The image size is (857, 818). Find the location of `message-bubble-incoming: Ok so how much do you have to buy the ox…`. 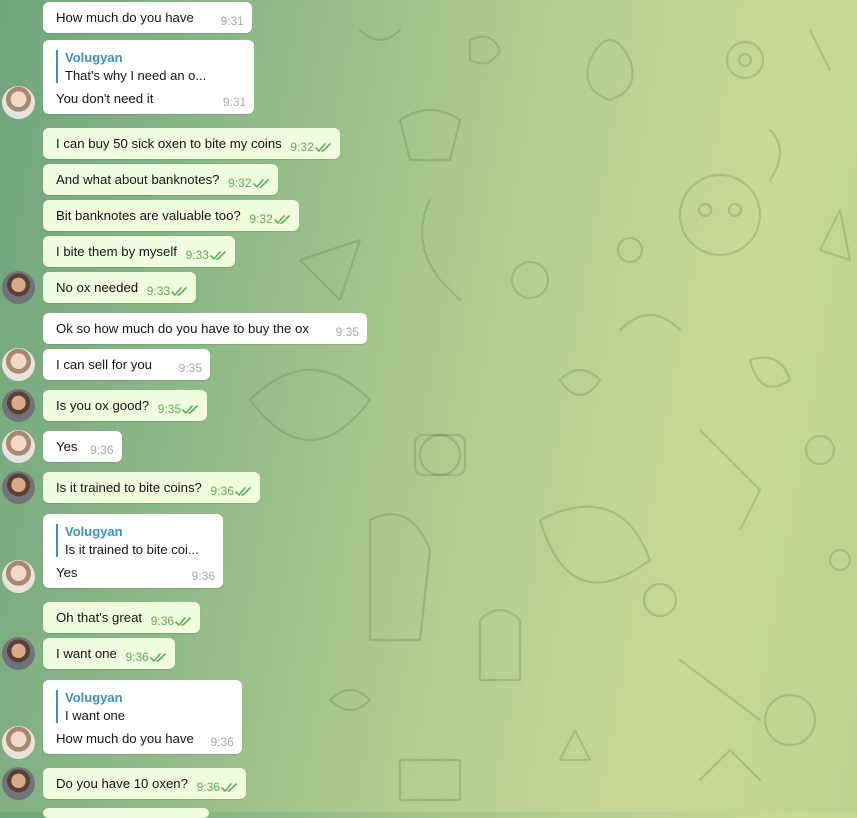

message-bubble-incoming: Ok so how much do you have to buy the ox… is located at coordinates (205, 328).